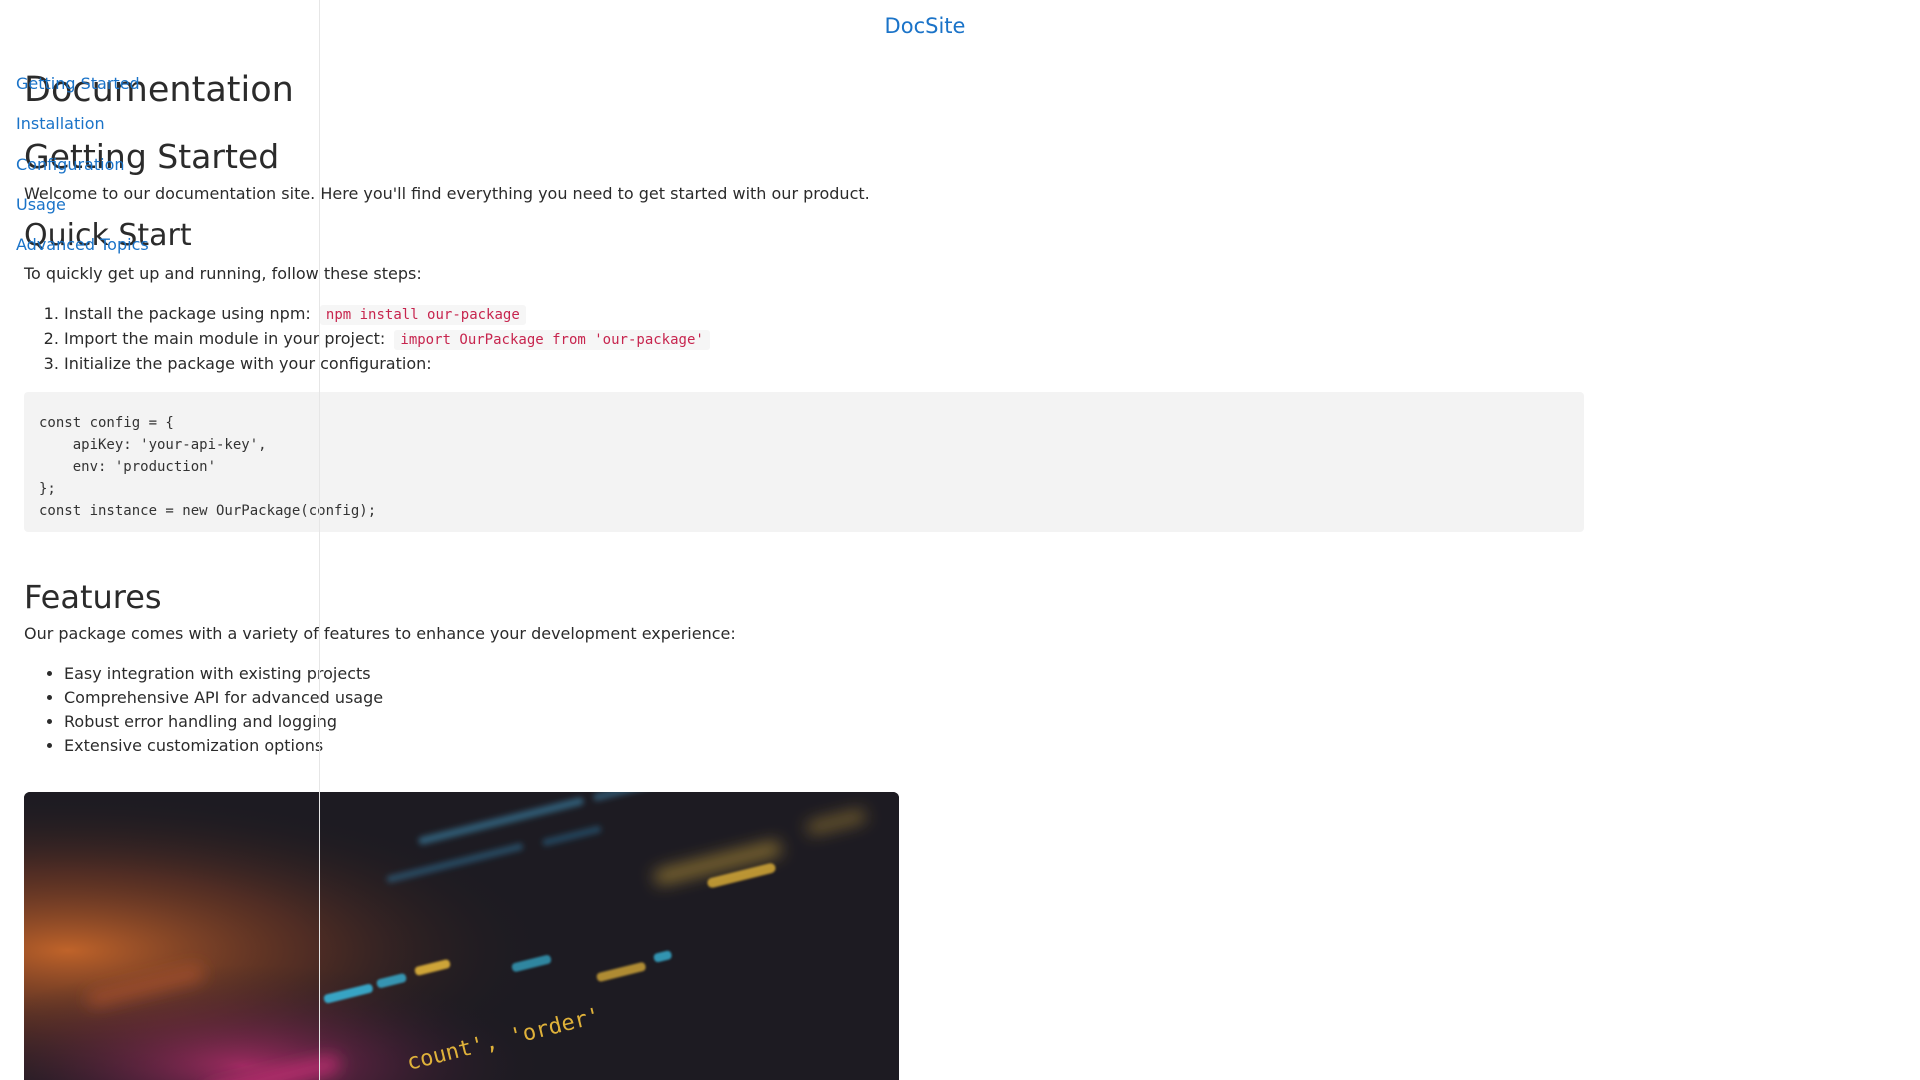  I want to click on sidebar-item-getting-started: Getting Started, so click(78, 84).